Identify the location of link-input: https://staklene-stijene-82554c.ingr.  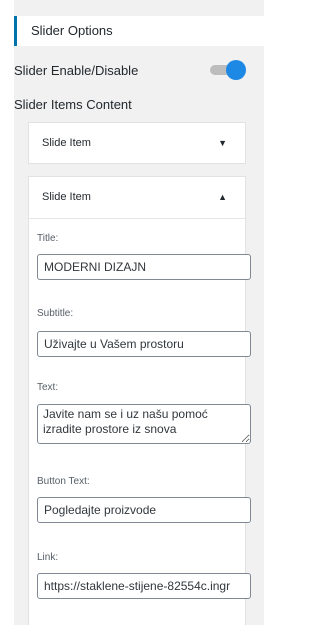
(144, 586).